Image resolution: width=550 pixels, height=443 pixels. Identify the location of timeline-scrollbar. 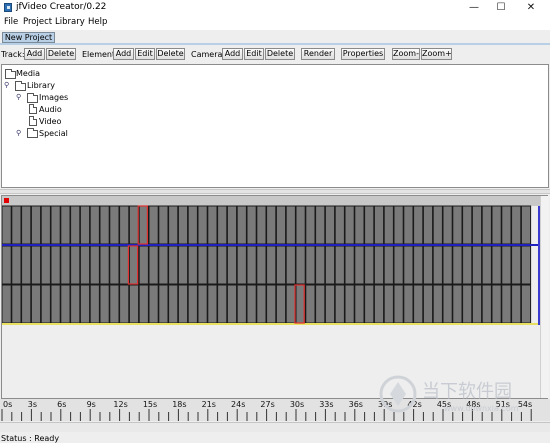
(544, 297).